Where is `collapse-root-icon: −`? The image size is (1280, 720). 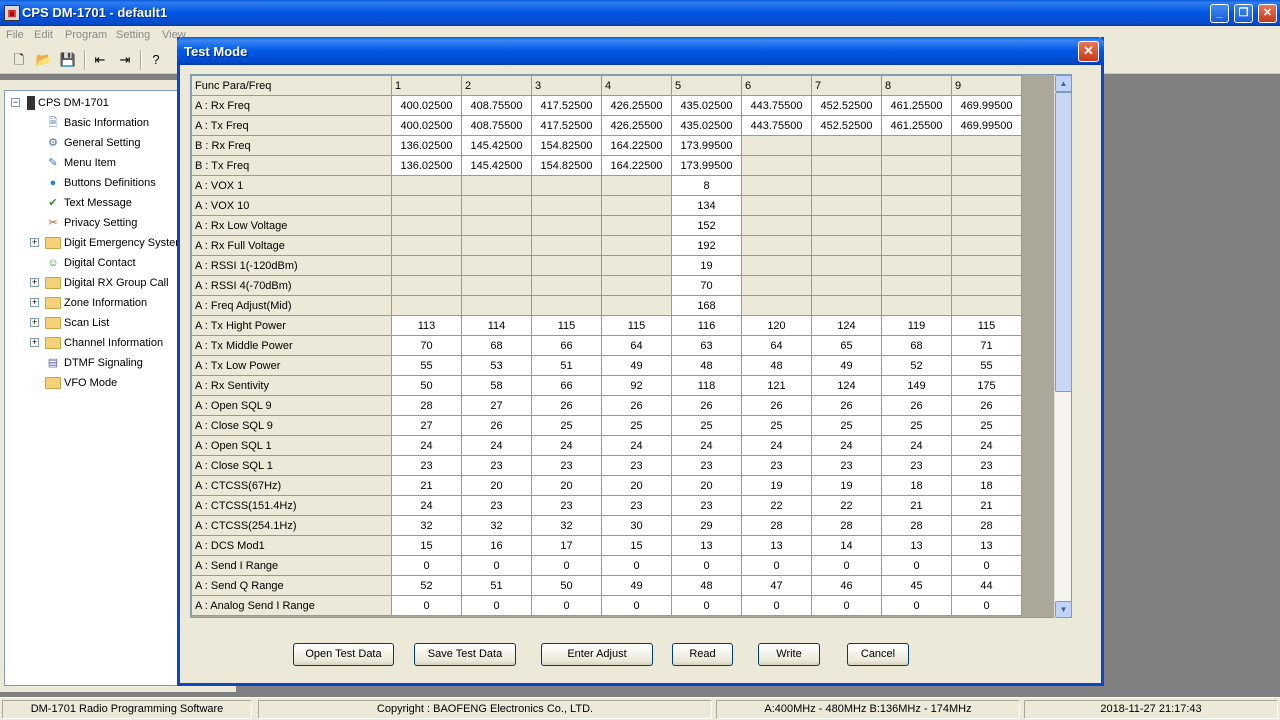
collapse-root-icon: − is located at coordinates (15, 102).